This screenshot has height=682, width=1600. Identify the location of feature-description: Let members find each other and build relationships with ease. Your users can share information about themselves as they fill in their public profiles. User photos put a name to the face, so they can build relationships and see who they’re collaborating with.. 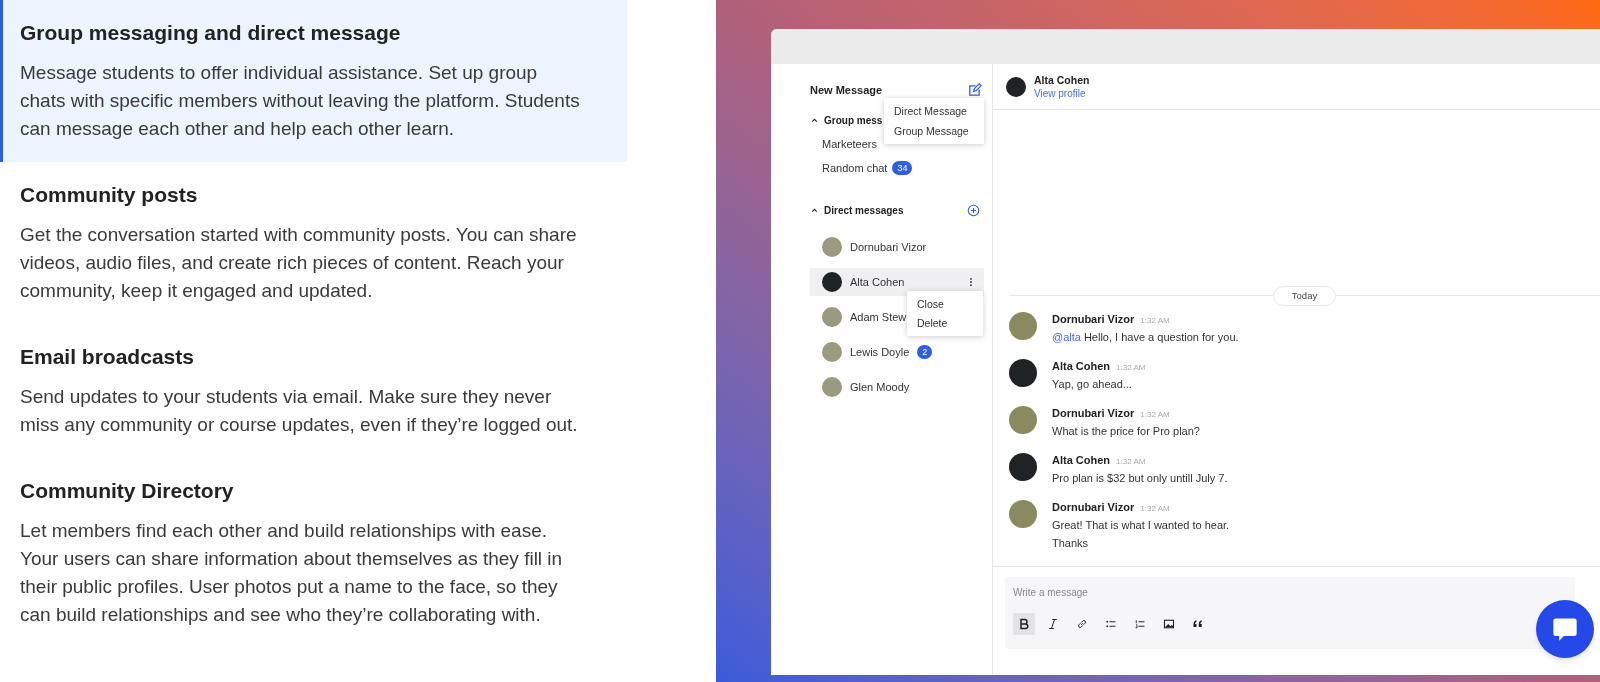
(292, 573).